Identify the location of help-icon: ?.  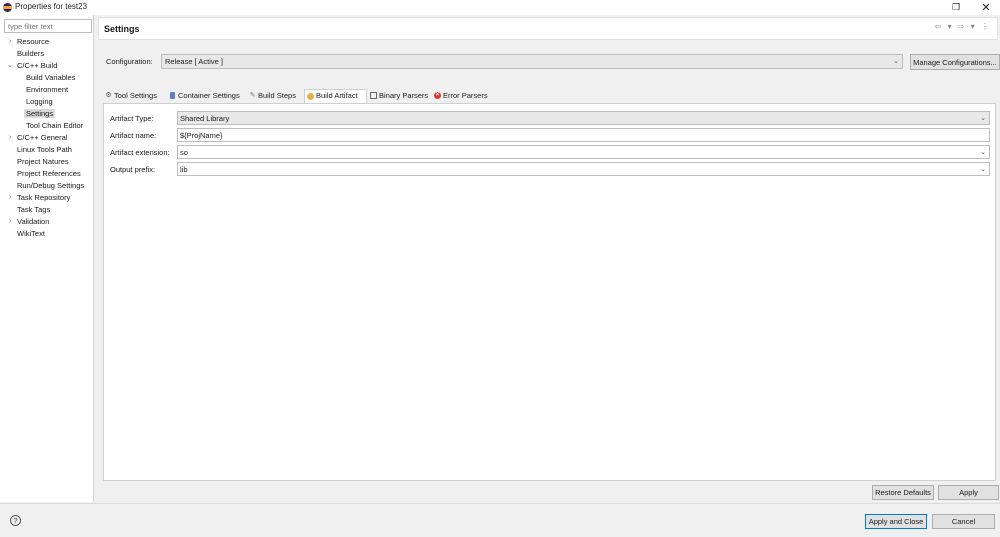
(15, 520).